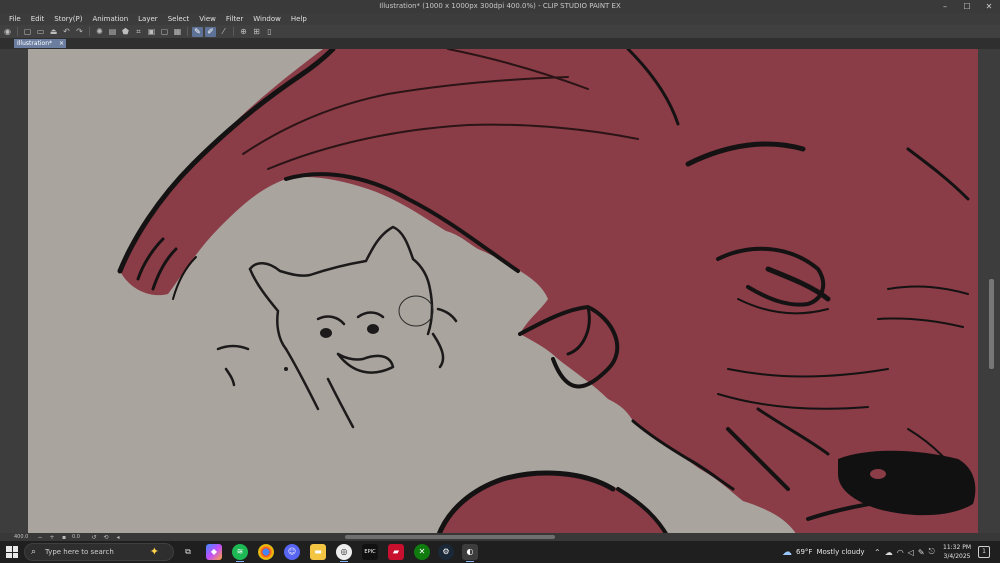 This screenshot has height=563, width=1000. I want to click on document-tab-bar: Illustration* ×, so click(500, 43).